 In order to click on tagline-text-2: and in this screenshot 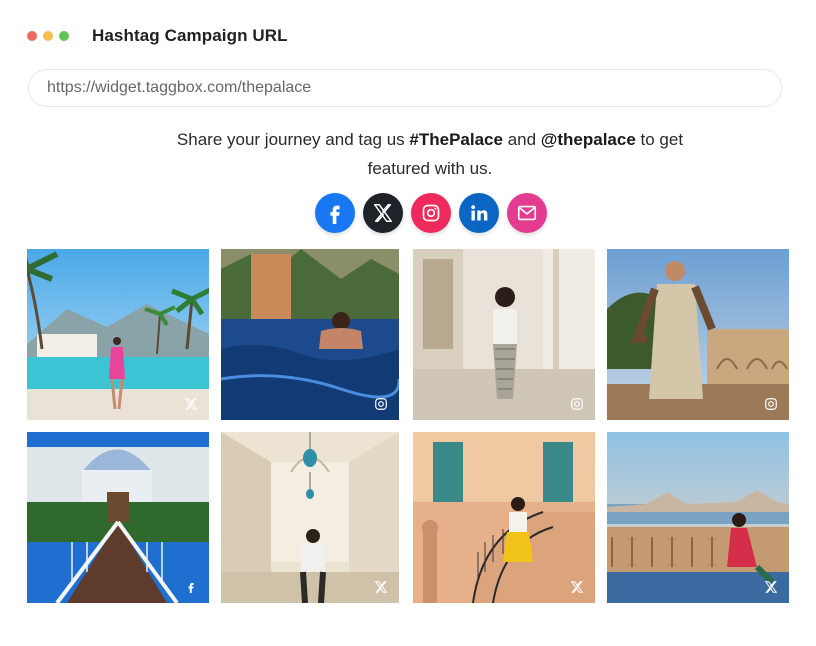, I will do `click(521, 139)`.